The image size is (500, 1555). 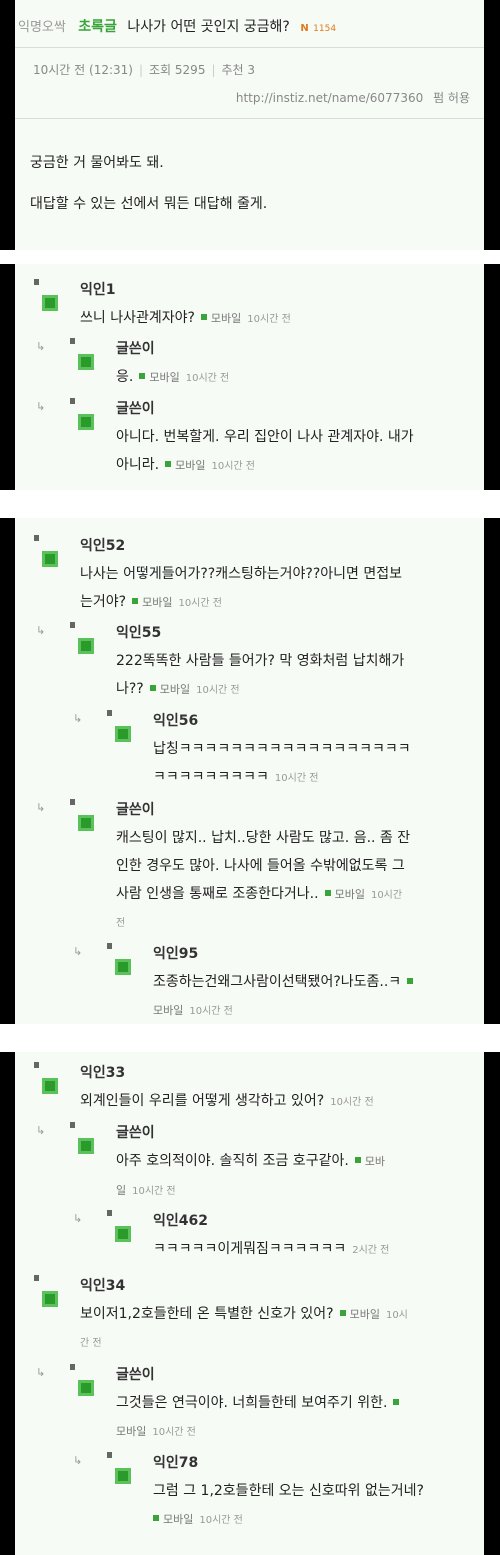 I want to click on comment-author: 익인55, so click(x=138, y=632).